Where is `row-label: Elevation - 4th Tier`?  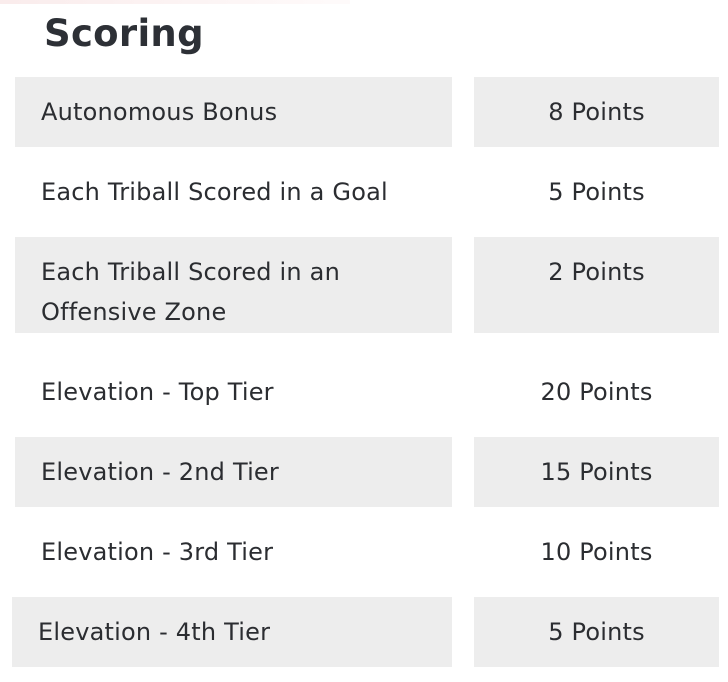
row-label: Elevation - 4th Tier is located at coordinates (154, 632).